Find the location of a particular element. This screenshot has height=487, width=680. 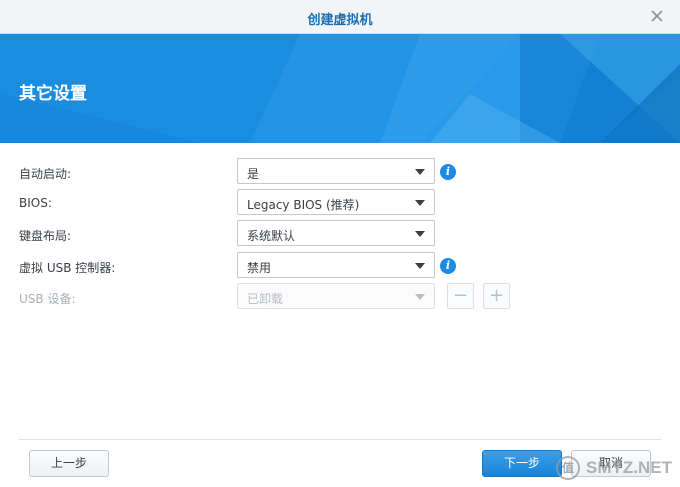

autostart-select: 是 is located at coordinates (336, 171).